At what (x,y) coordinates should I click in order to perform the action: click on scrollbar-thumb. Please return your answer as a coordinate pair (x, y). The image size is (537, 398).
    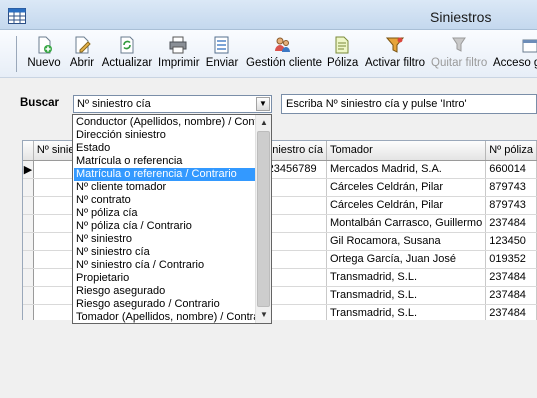
    Looking at the image, I should click on (263, 219).